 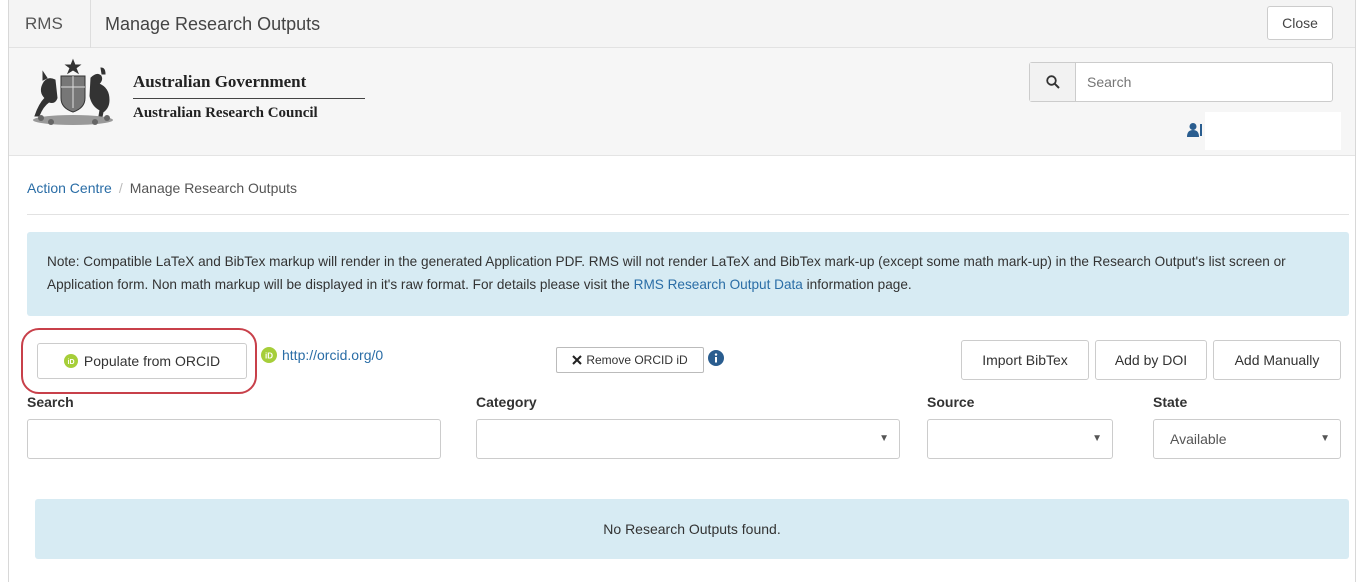 I want to click on council-name: Australian Research Council, so click(x=225, y=113).